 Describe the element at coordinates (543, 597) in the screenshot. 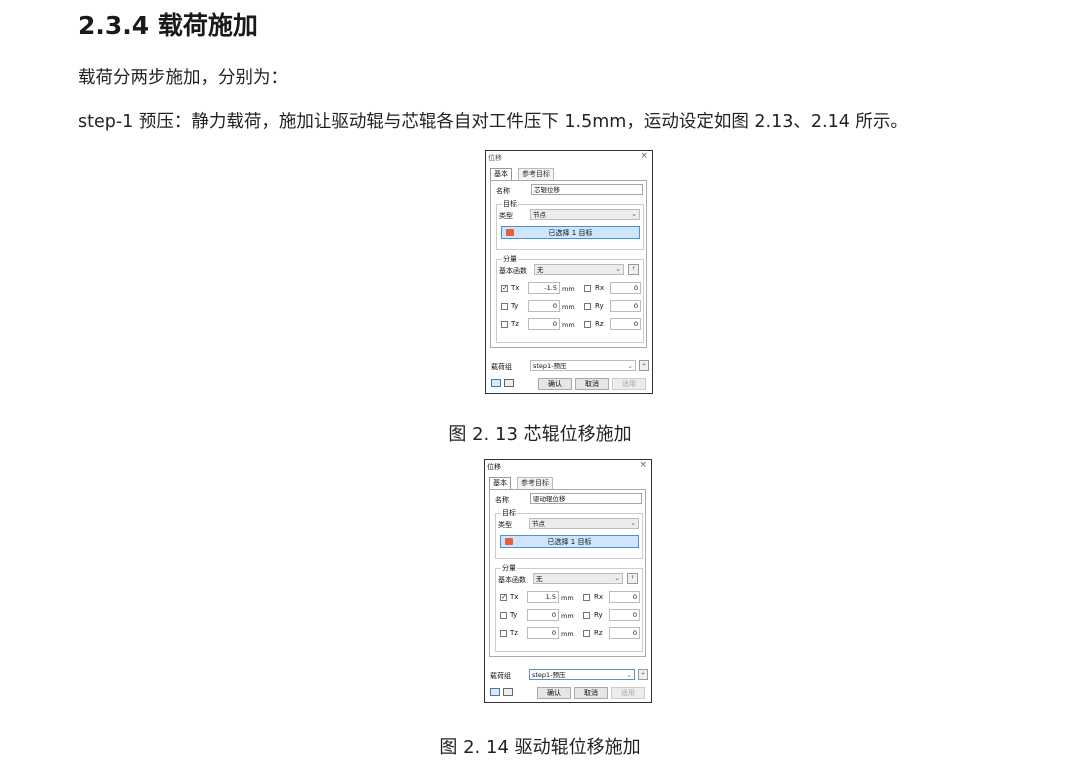

I see `tx-input: 1.5` at that location.